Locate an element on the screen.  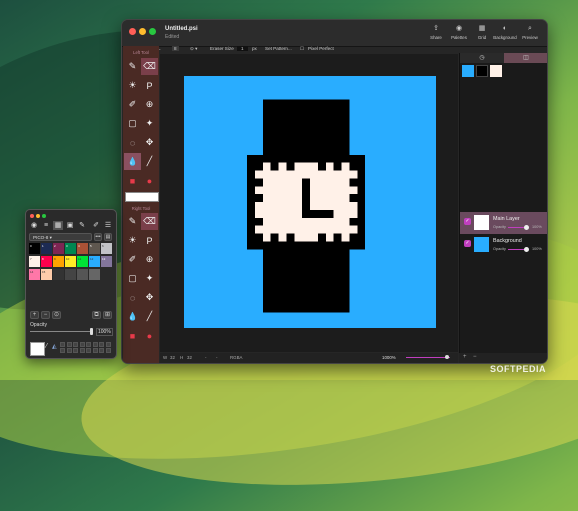
color-wheel-icon: ◉ is located at coordinates (34, 225).